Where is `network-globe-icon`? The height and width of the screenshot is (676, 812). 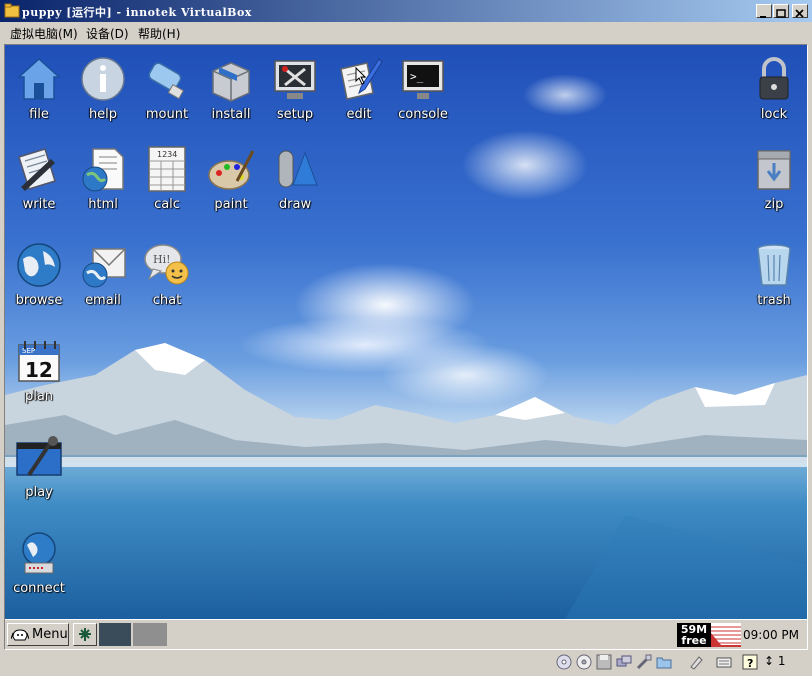
network-globe-icon is located at coordinates (39, 553).